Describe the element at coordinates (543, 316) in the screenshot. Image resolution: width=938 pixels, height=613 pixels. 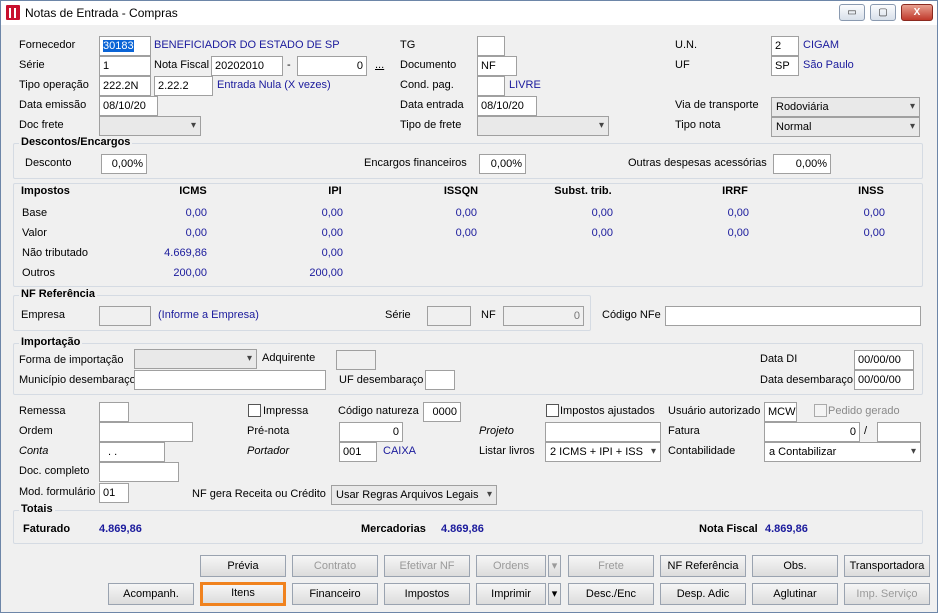
I see `nf-ref-nf-input: 0` at that location.